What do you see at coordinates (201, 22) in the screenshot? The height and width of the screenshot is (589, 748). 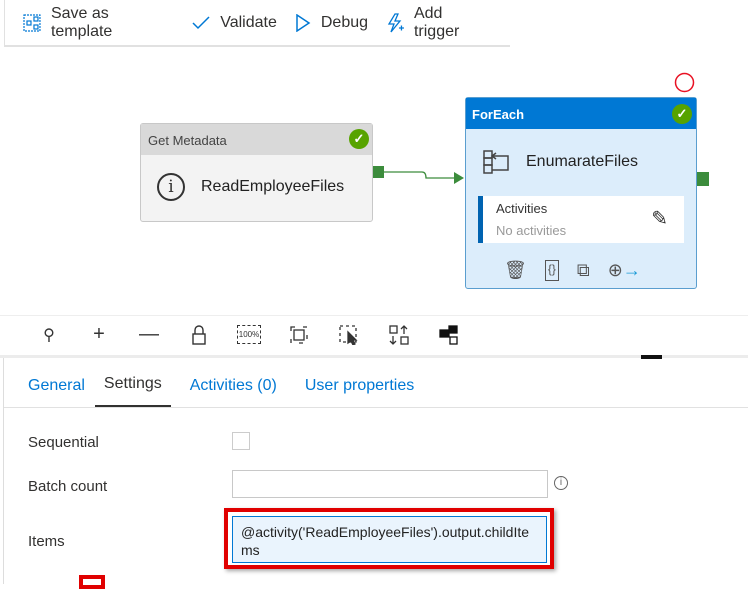 I see `checkmark-icon` at bounding box center [201, 22].